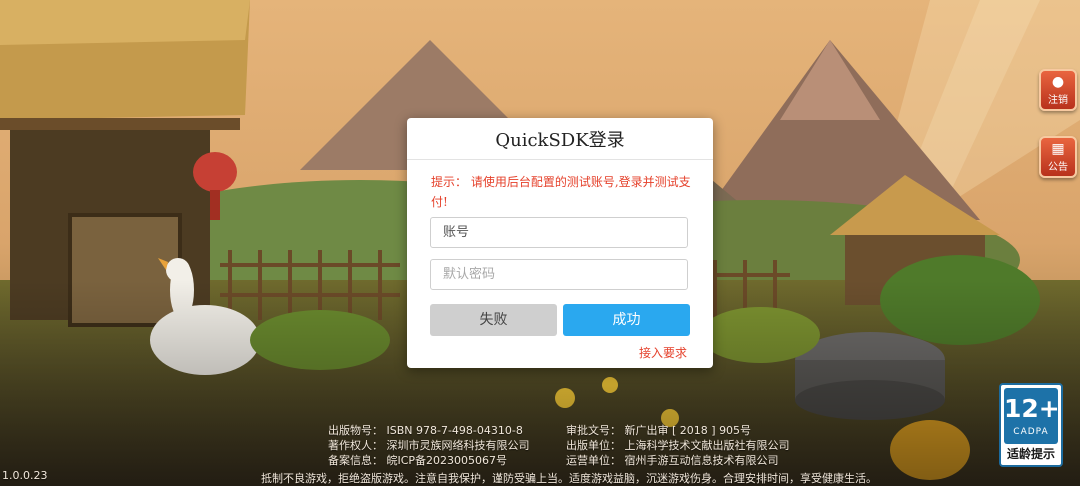  Describe the element at coordinates (1058, 100) in the screenshot. I see `logout-label: 注销` at that location.